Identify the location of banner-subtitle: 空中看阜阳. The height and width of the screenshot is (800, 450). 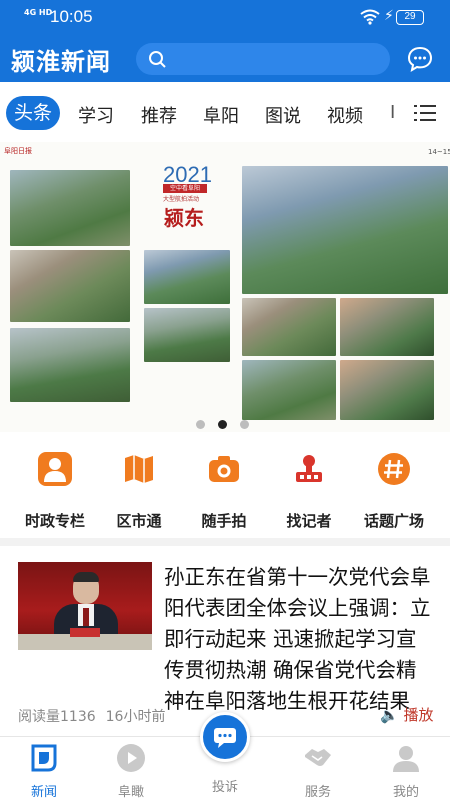
(185, 188).